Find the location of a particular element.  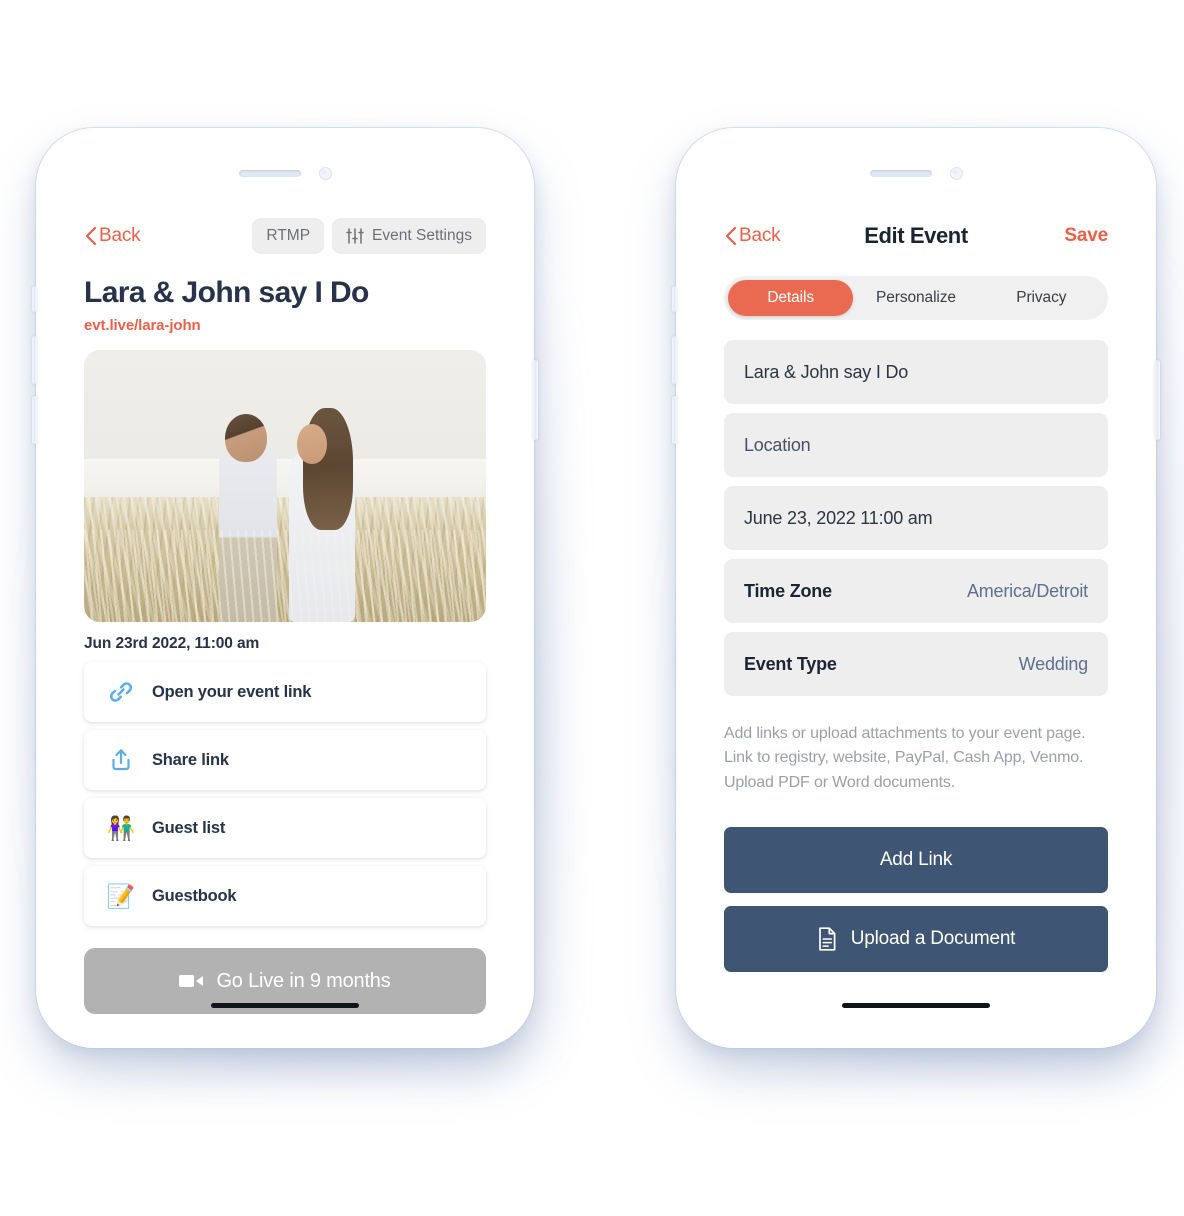

location-placeholder: Location is located at coordinates (777, 444).